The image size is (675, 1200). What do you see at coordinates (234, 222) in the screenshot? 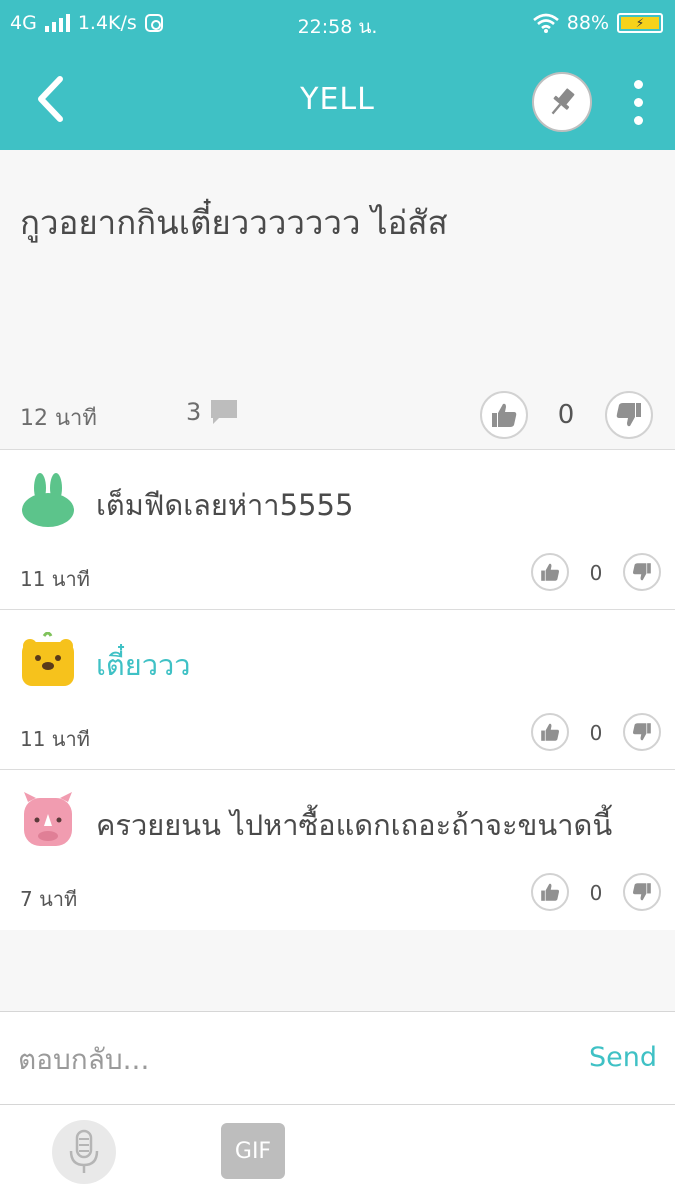
I see `post-text: กูวอยากกินเตี๋ยววววววว ไอ่สัส` at bounding box center [234, 222].